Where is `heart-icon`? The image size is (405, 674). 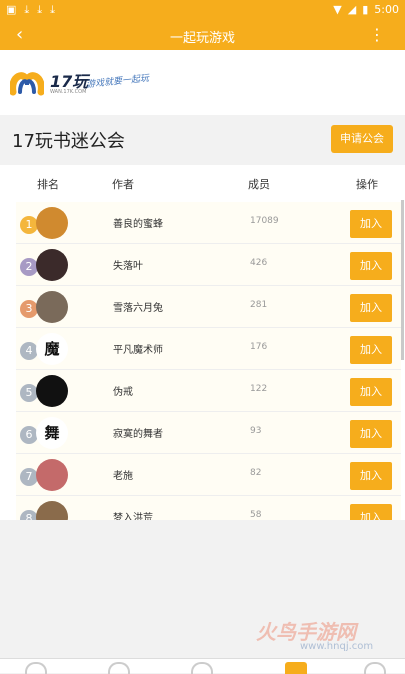
heart-icon is located at coordinates (36, 668).